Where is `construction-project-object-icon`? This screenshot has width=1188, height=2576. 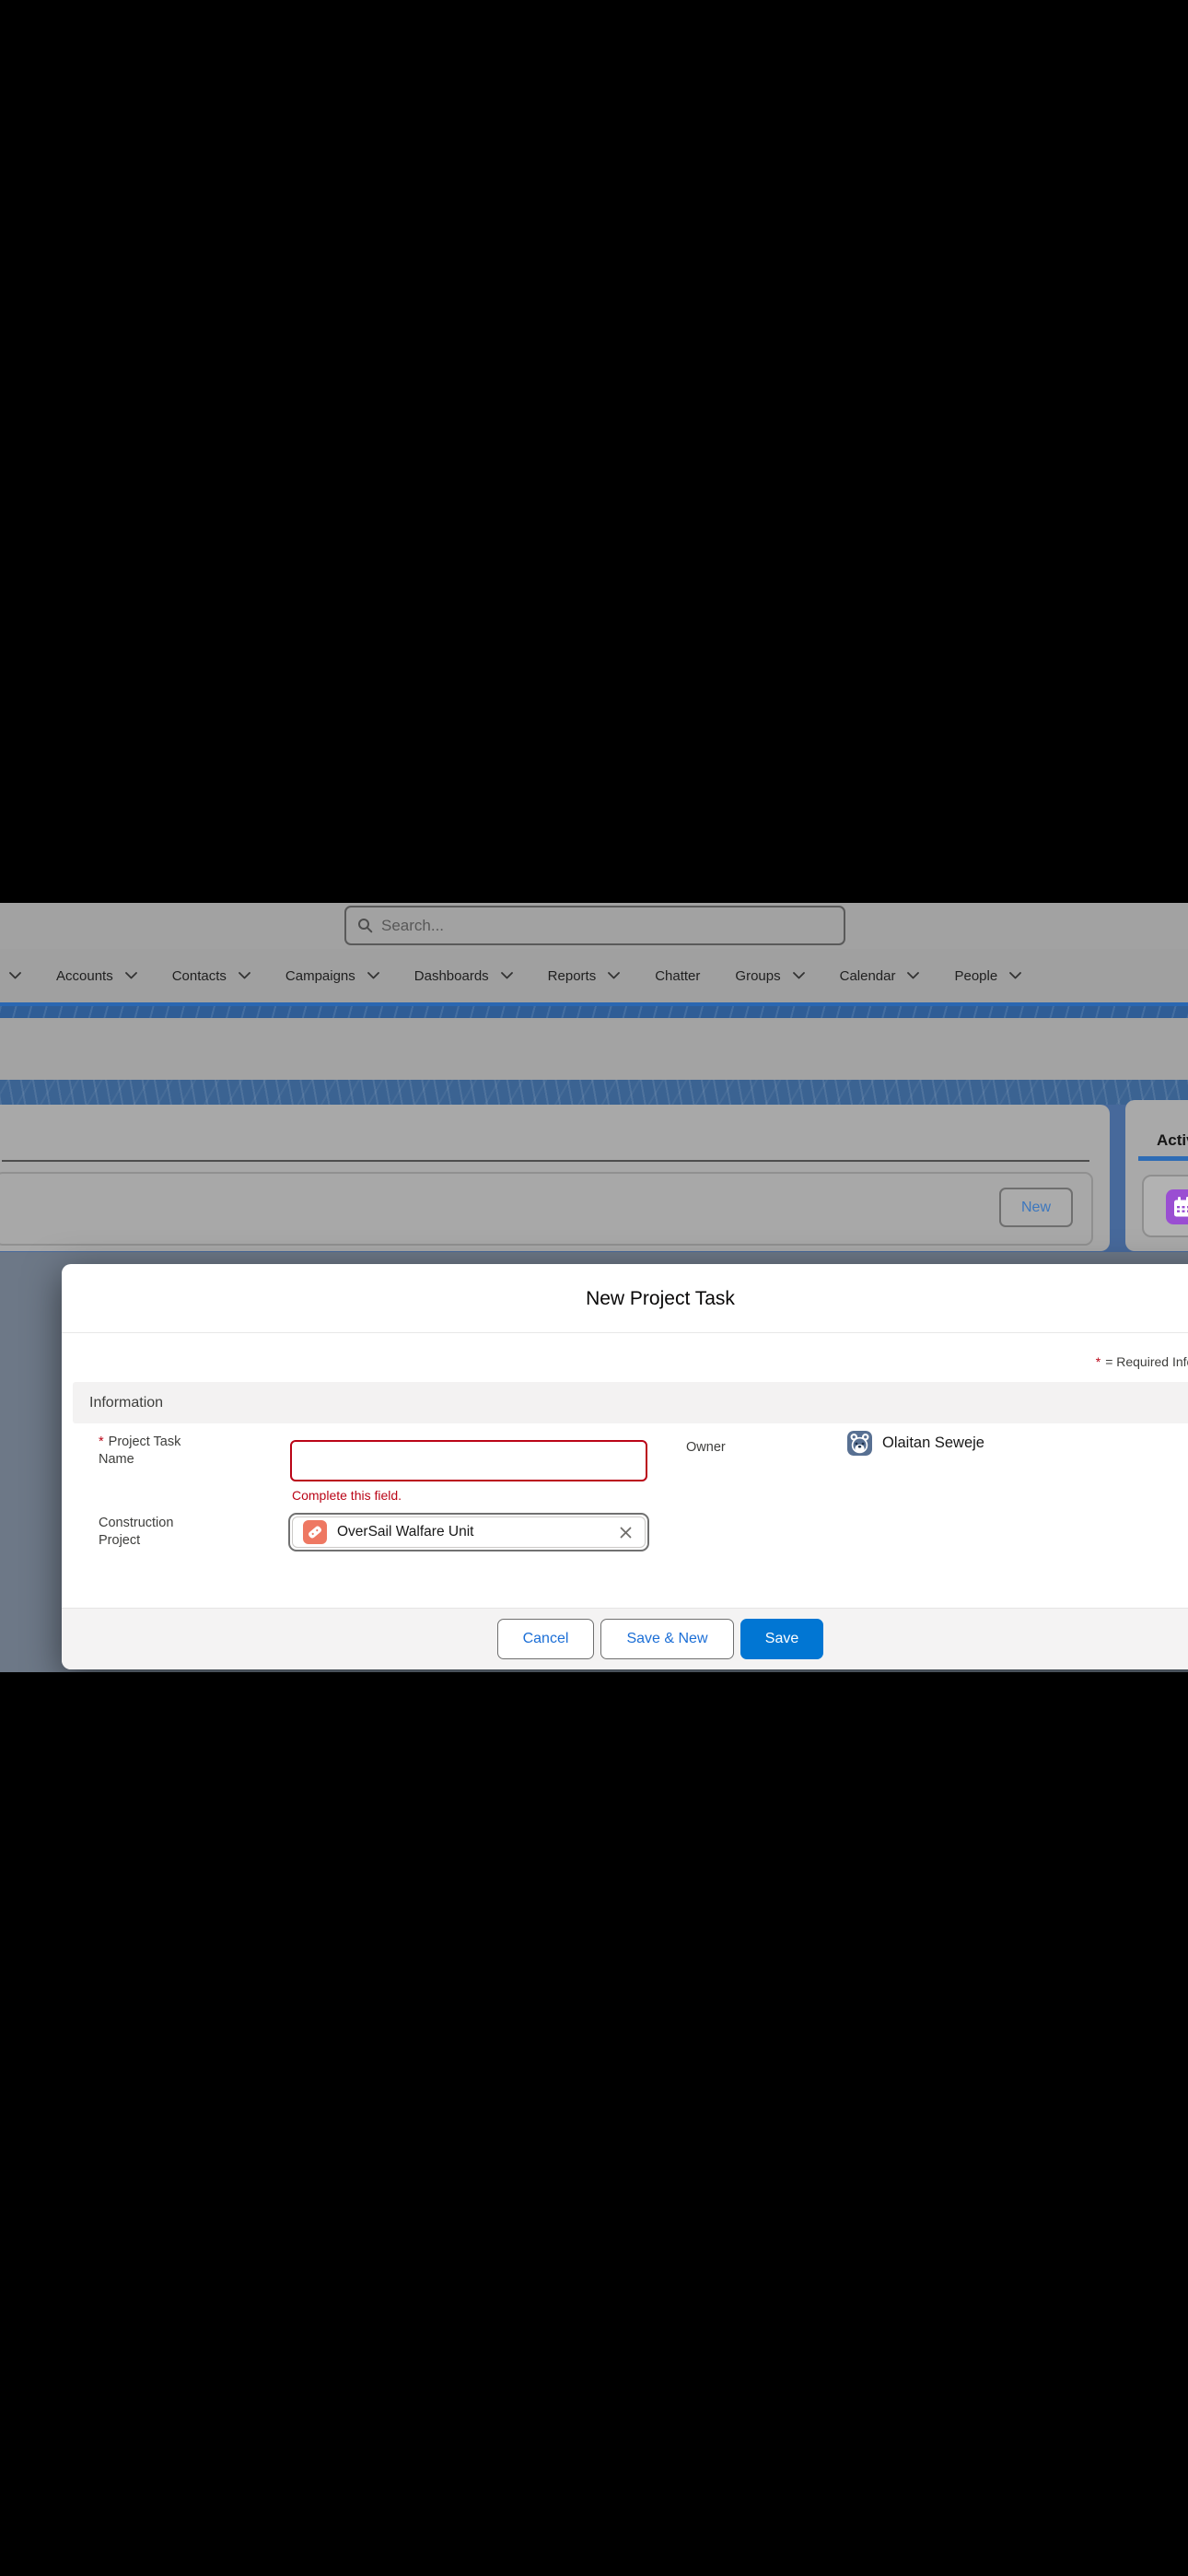 construction-project-object-icon is located at coordinates (315, 1532).